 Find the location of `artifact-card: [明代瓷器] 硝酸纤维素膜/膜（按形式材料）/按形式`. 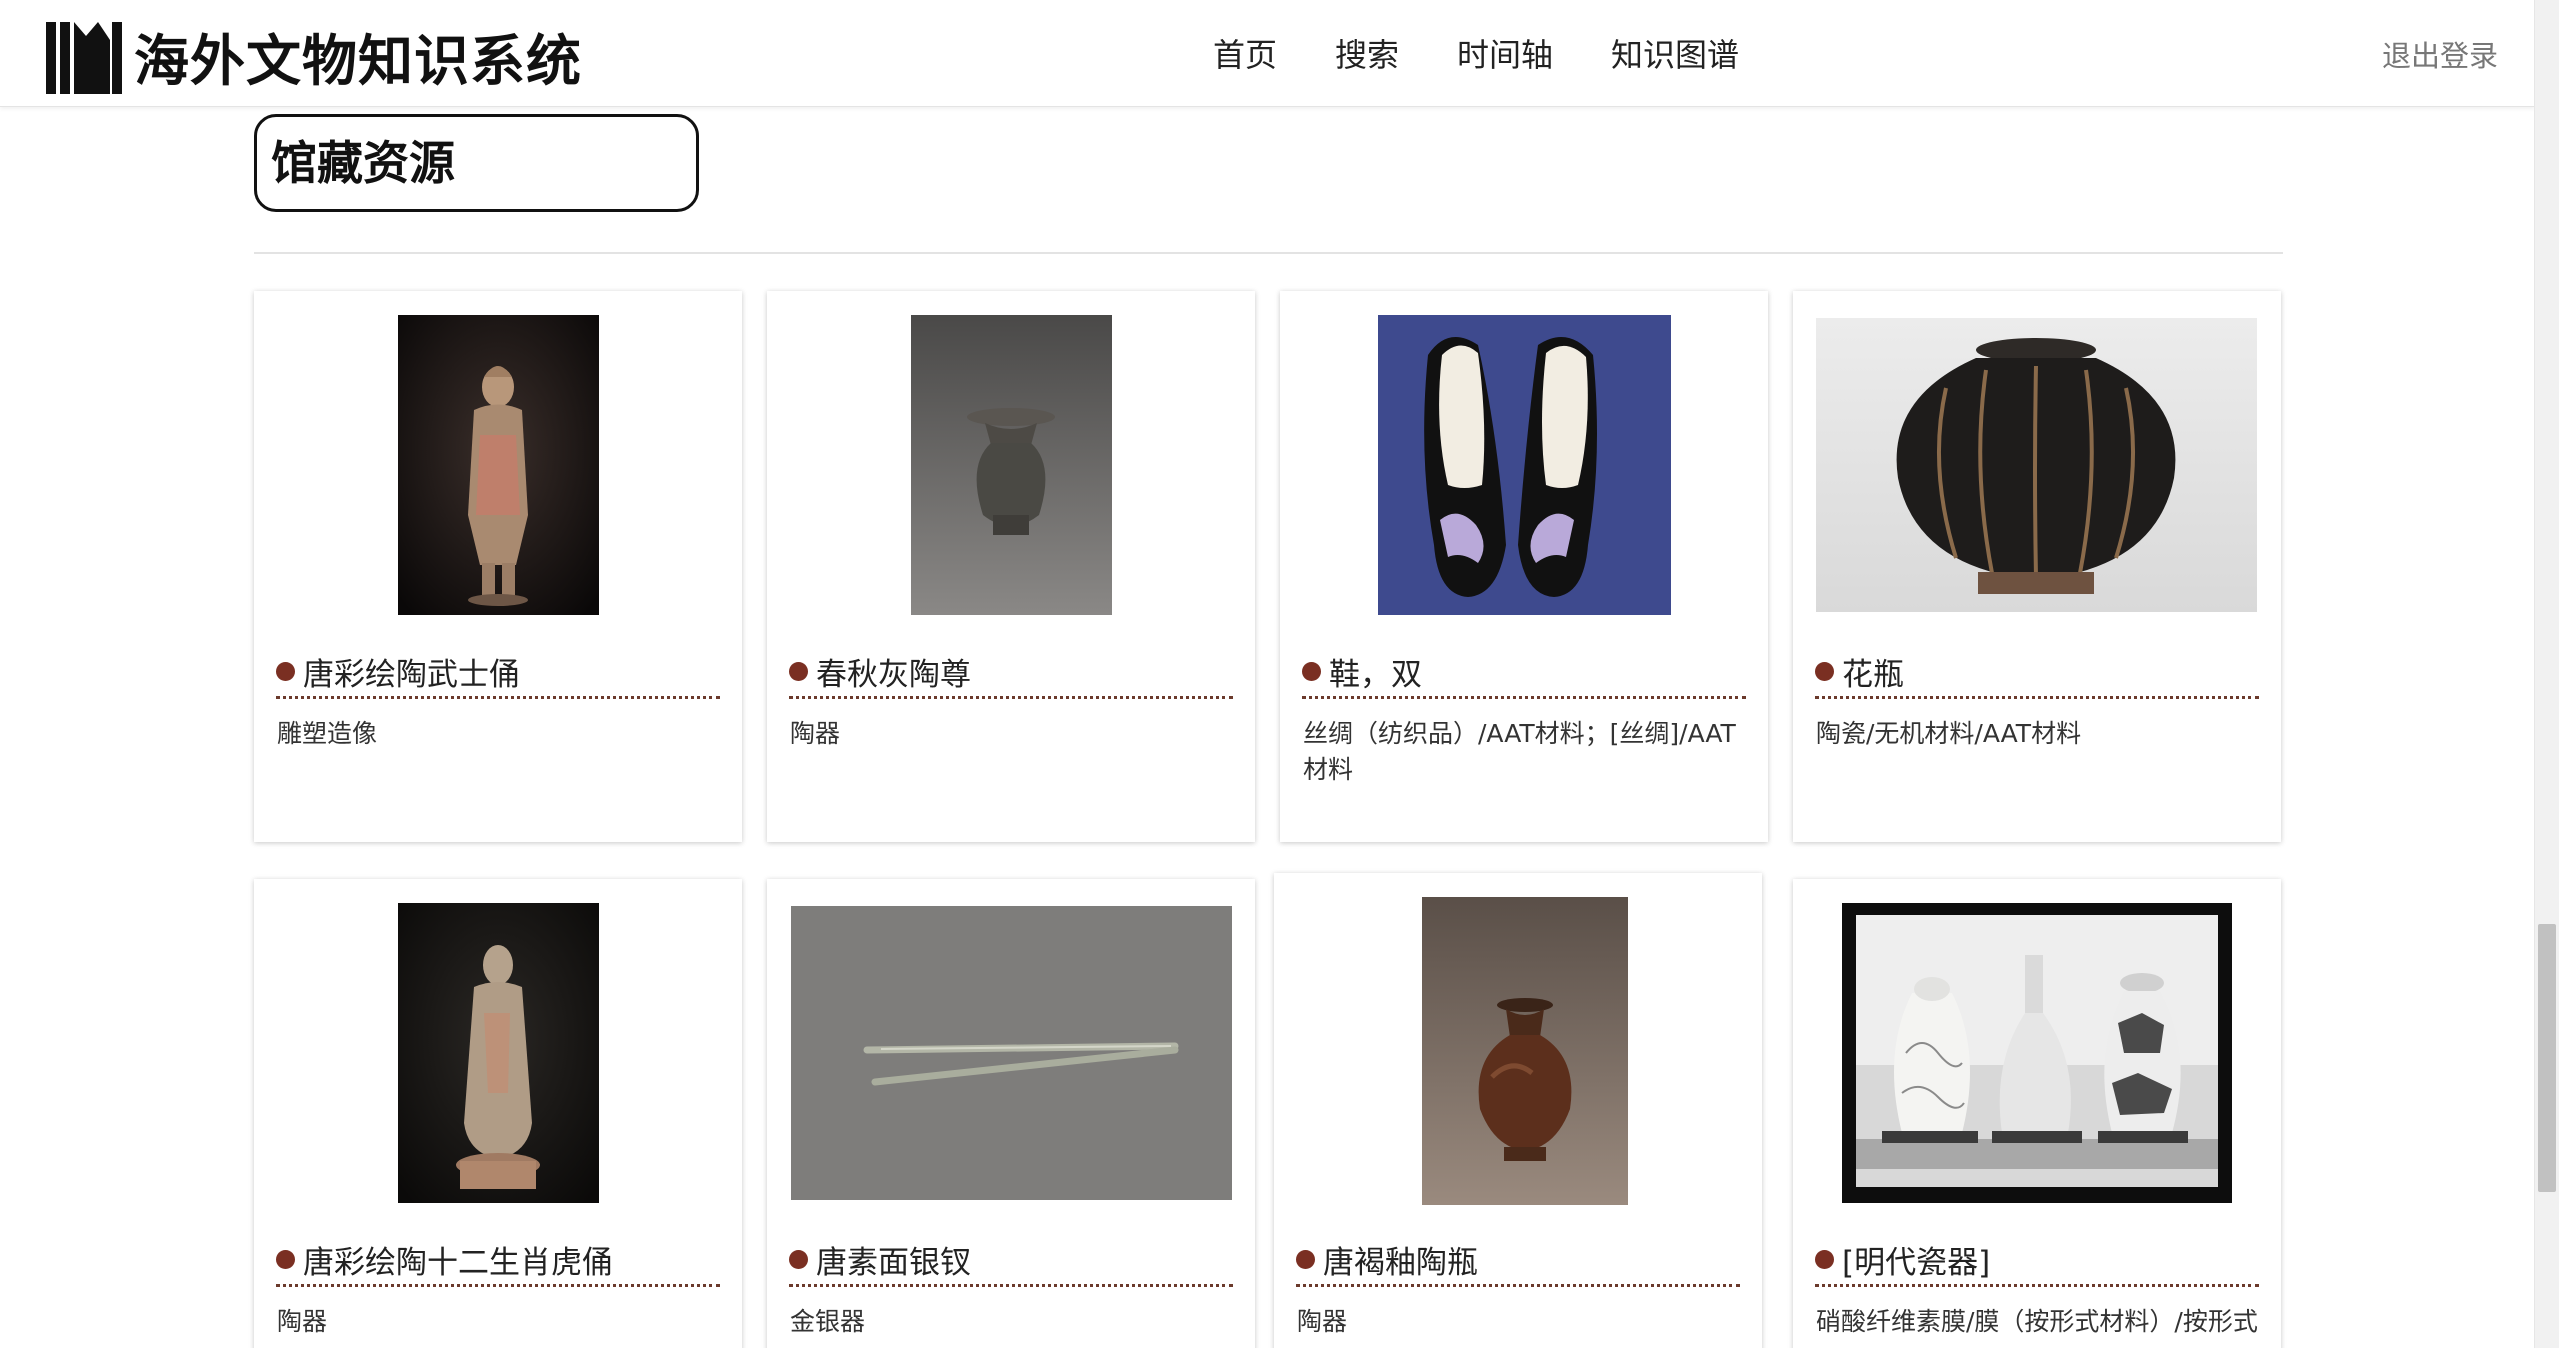

artifact-card: [明代瓷器] 硝酸纤维素膜/膜（按形式材料）/按形式 is located at coordinates (2037, 1113).